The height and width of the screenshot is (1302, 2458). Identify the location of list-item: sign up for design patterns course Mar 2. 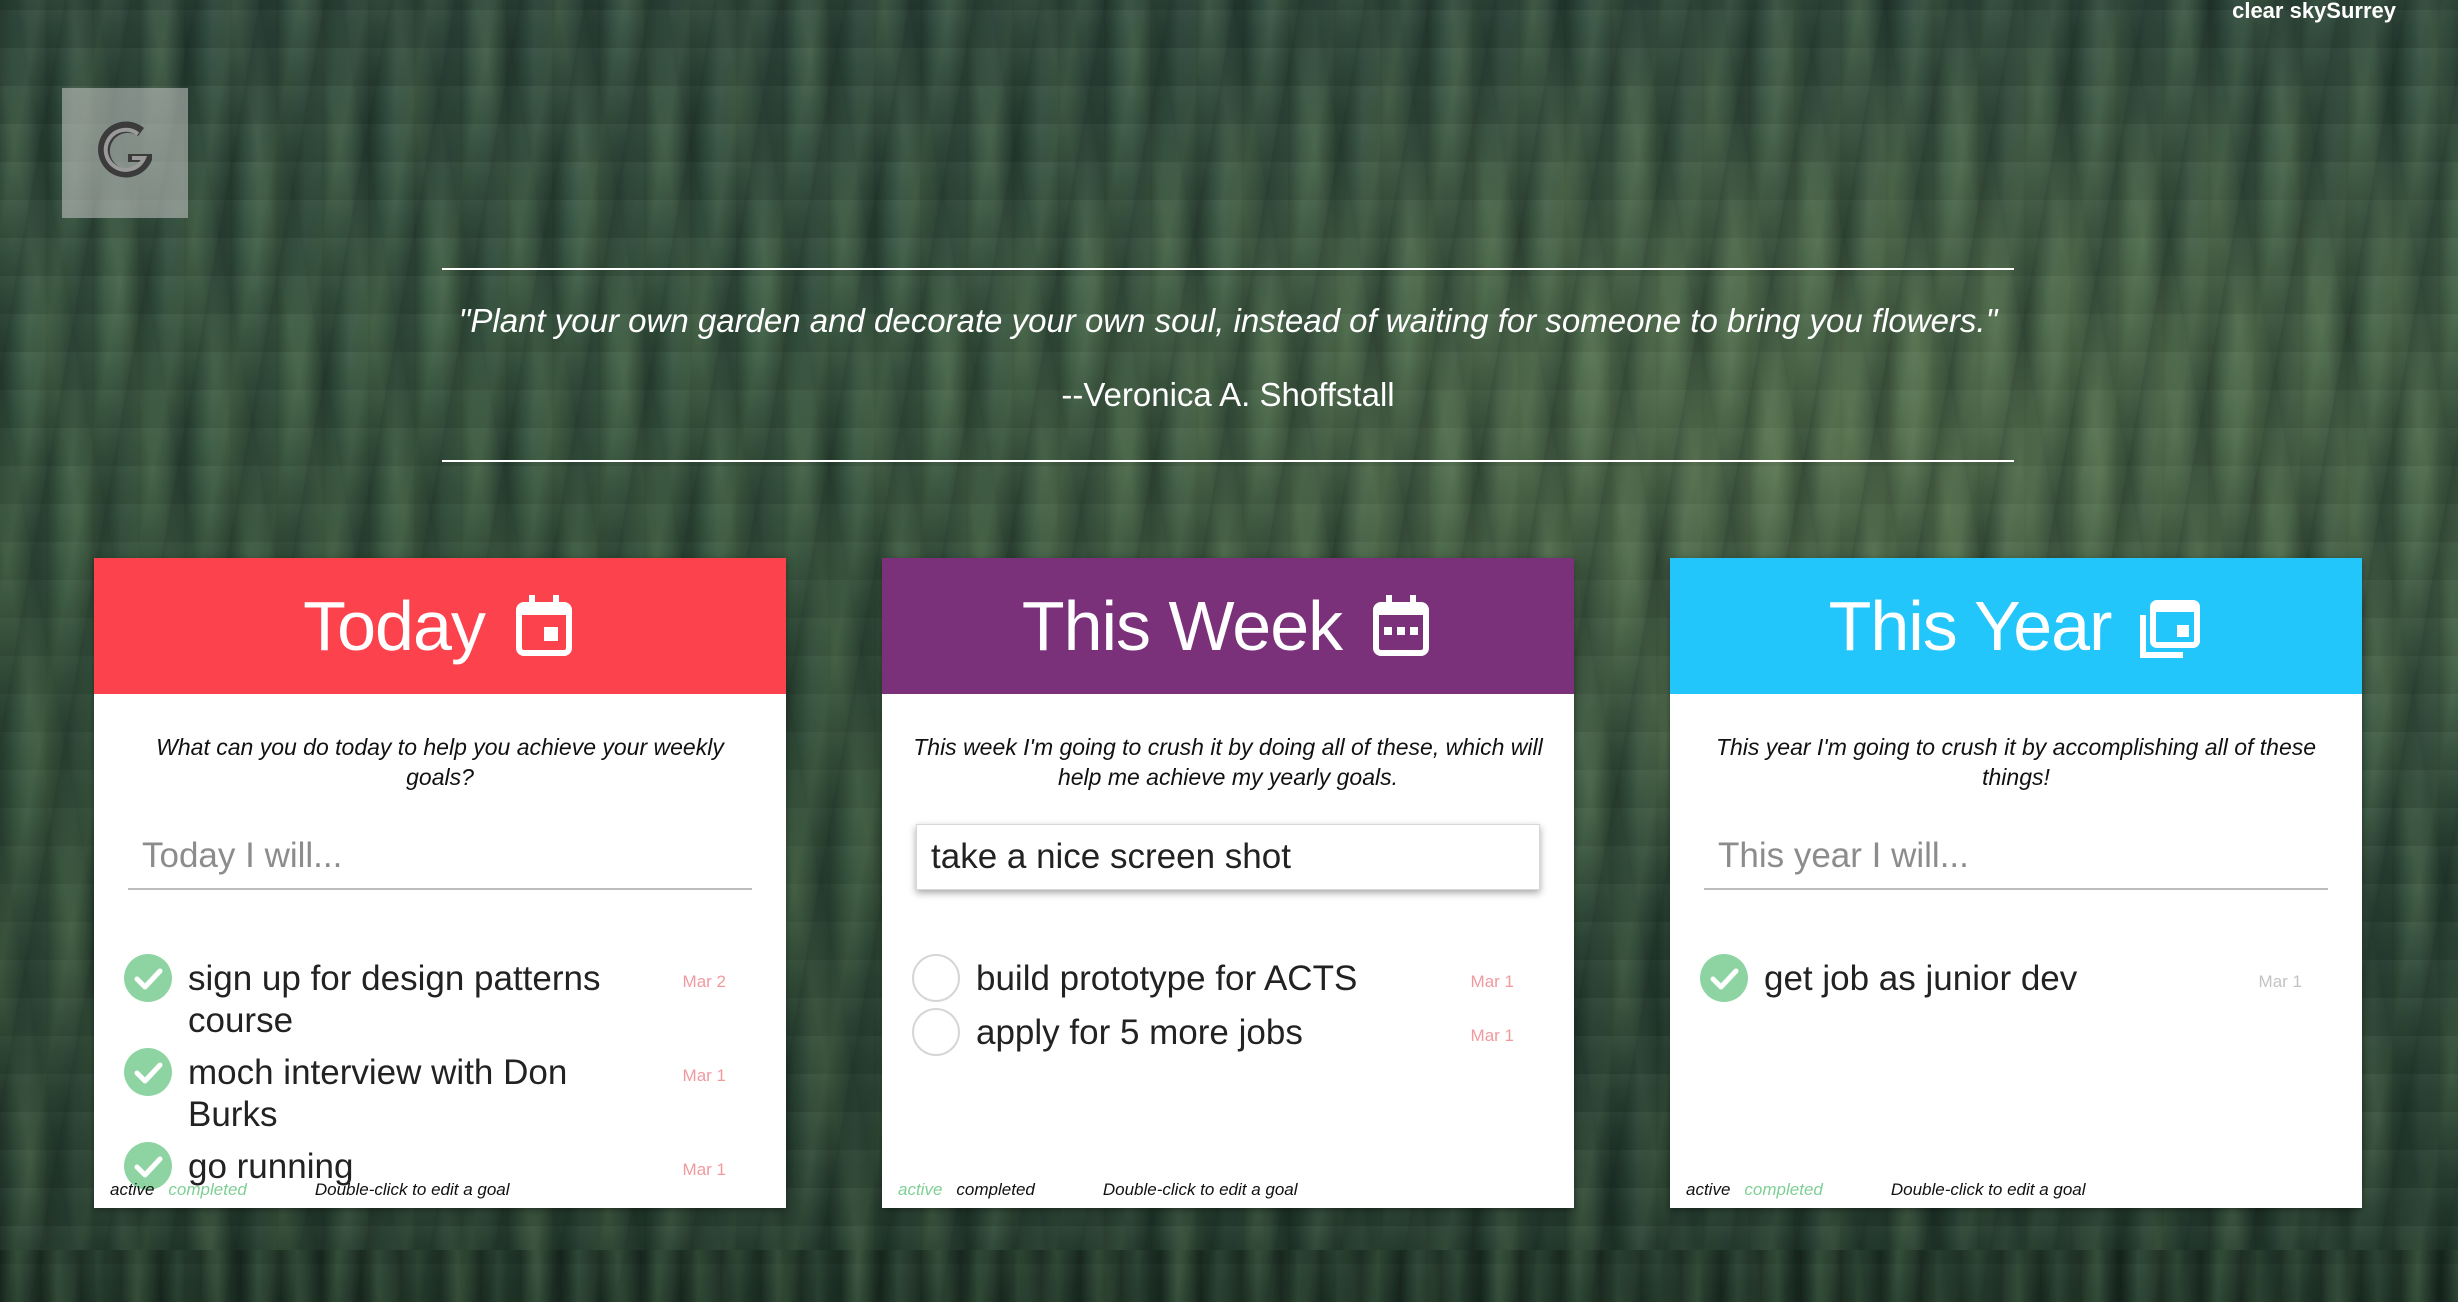
(425, 998).